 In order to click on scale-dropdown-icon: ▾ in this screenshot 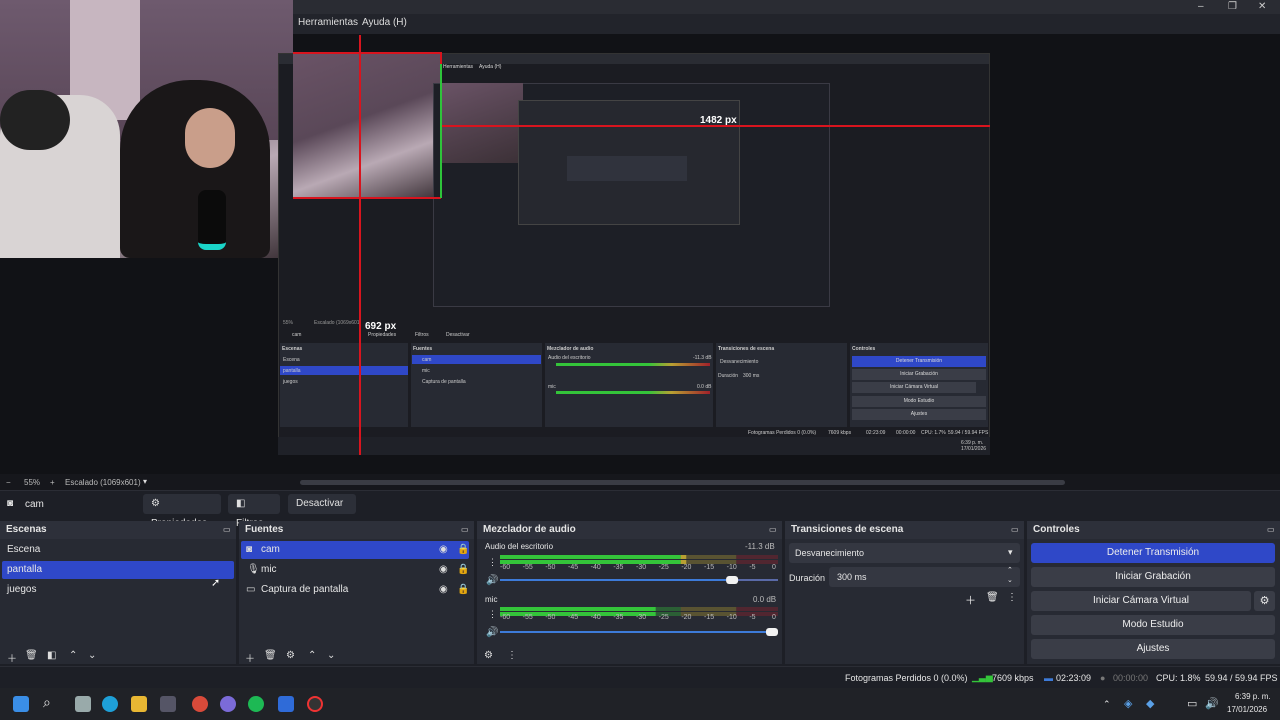, I will do `click(145, 481)`.